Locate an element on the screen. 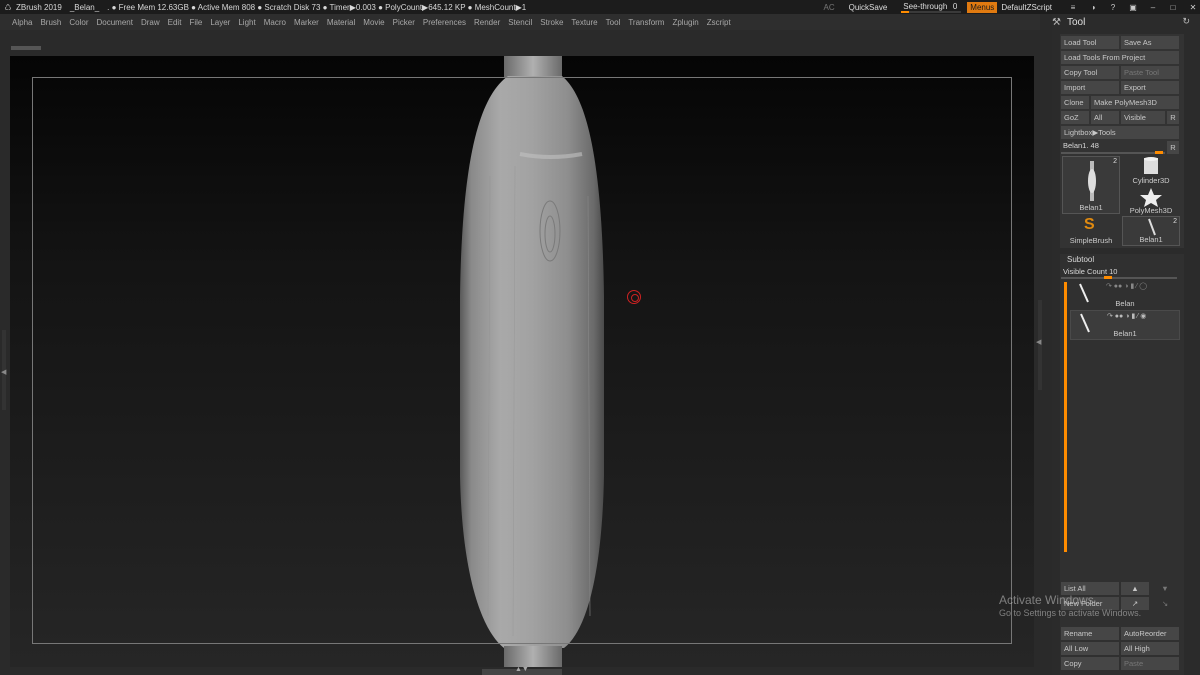 The image size is (1200, 675). see-through-value: 0 is located at coordinates (955, 6).